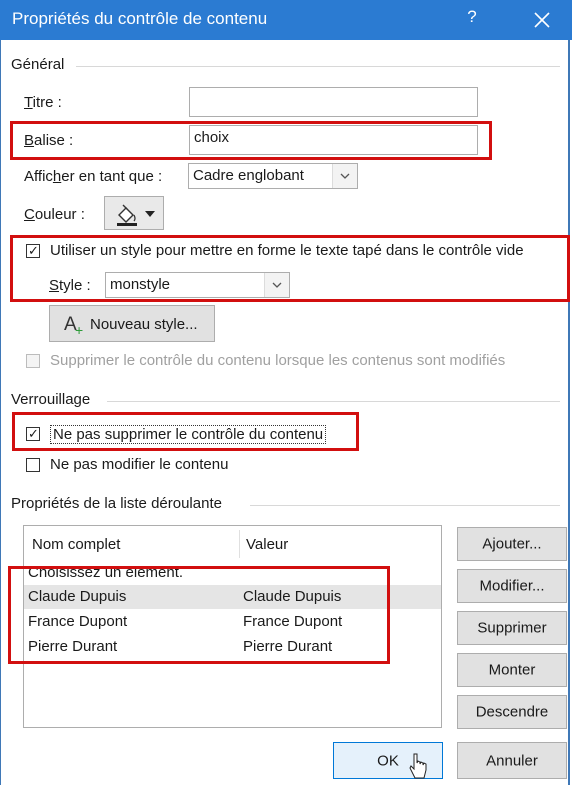  I want to click on afficher-select: Cadre englobant, so click(273, 176).